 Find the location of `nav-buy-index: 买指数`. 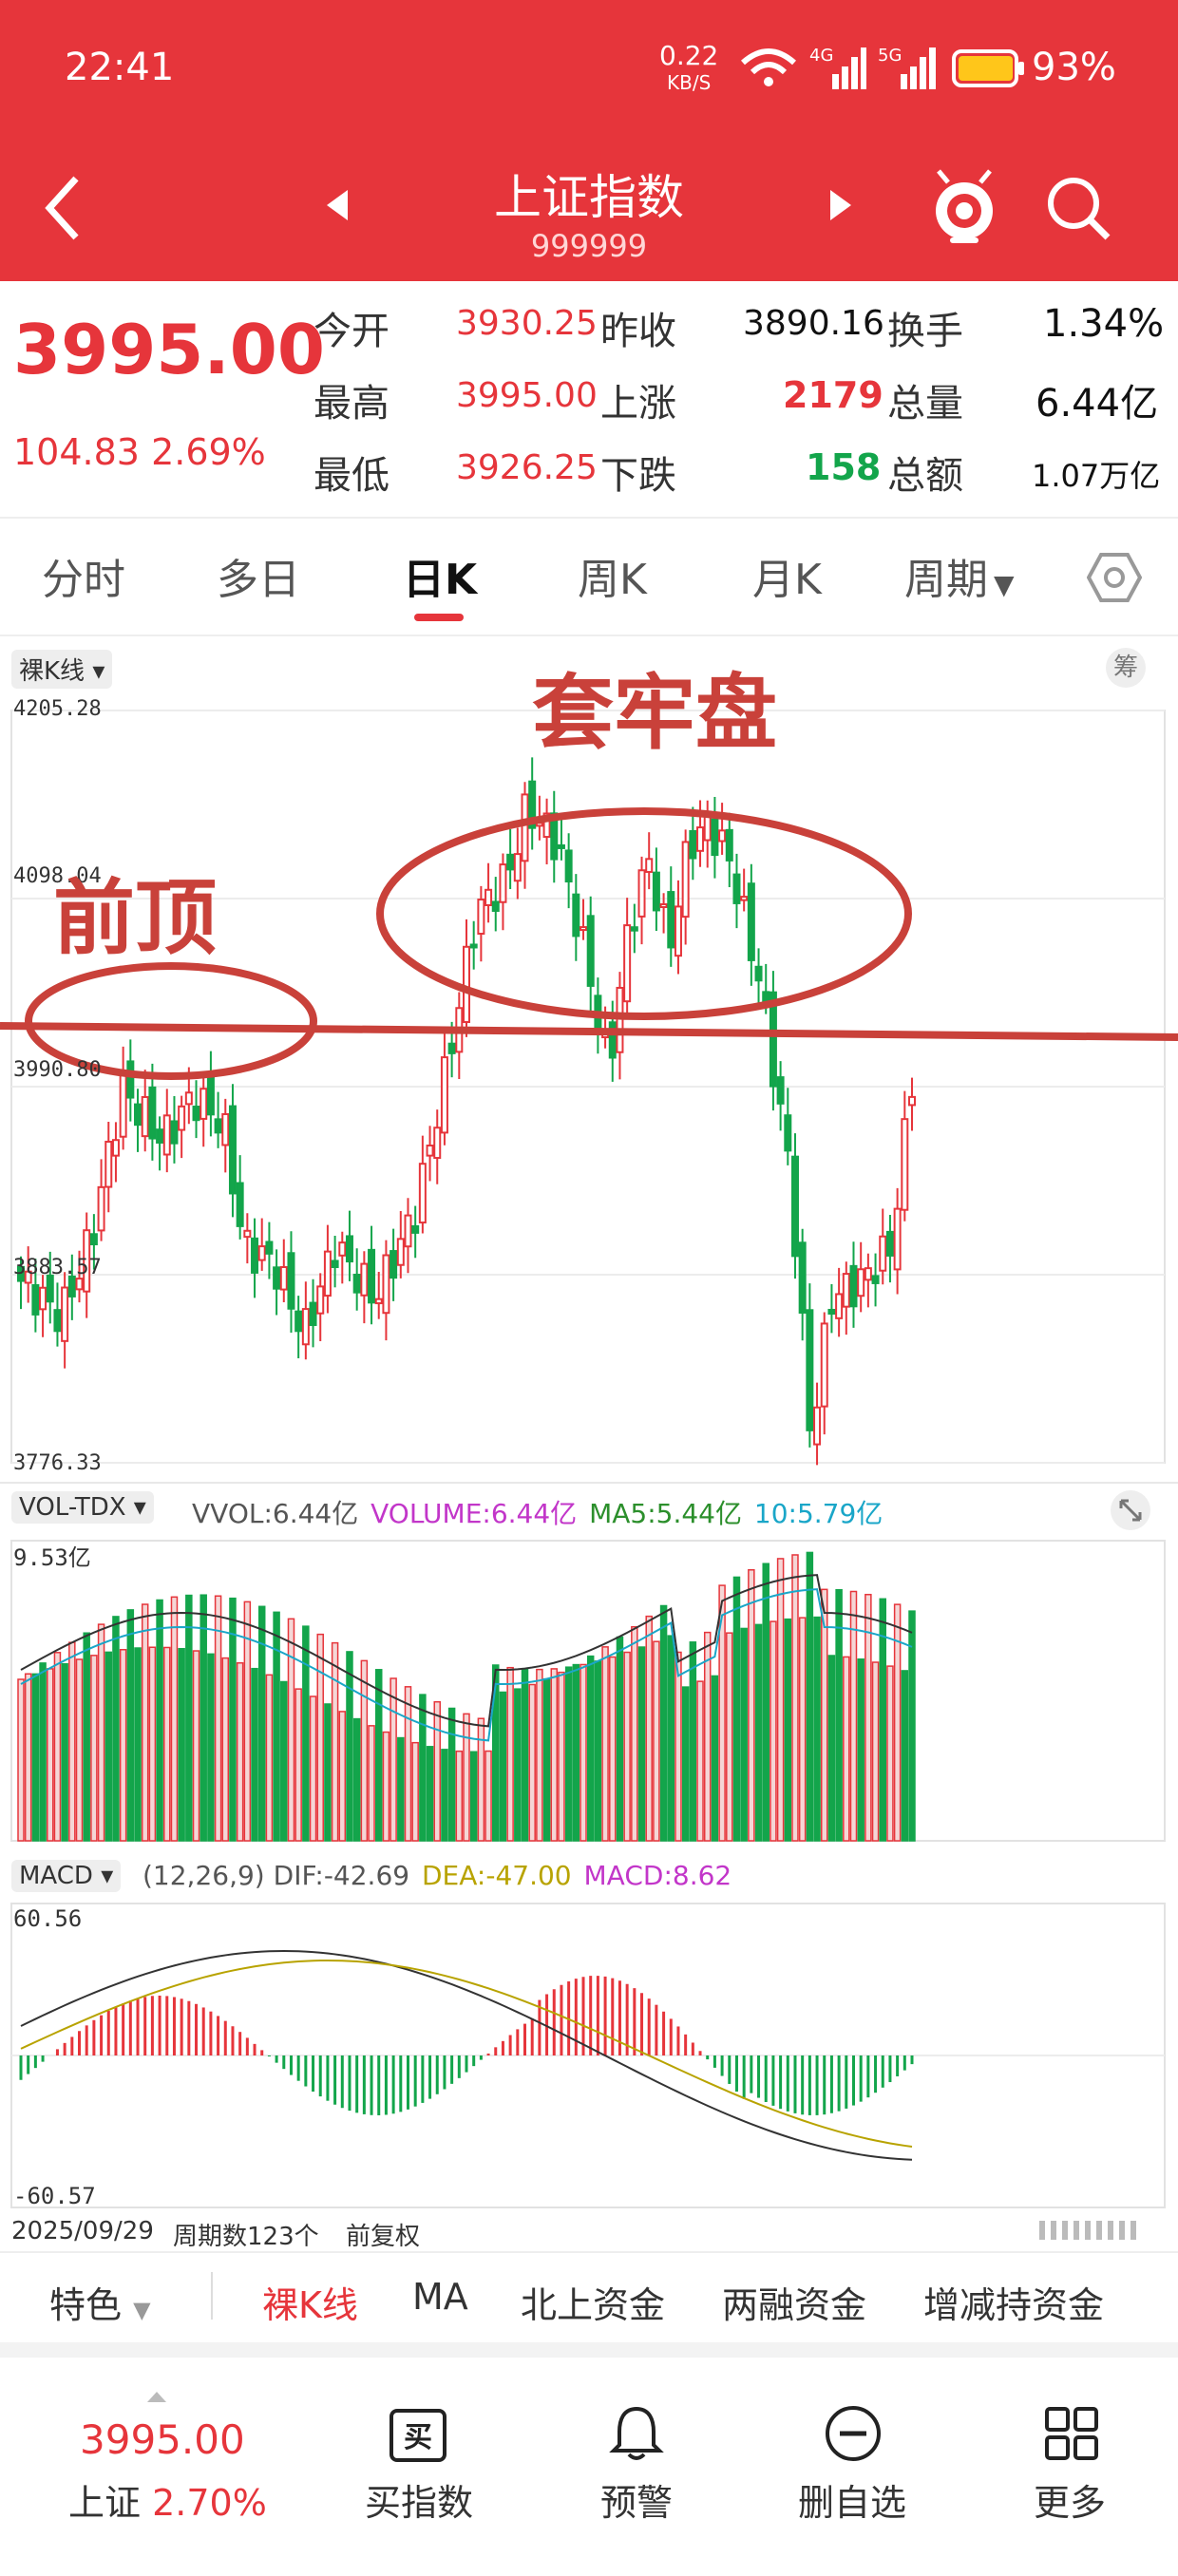

nav-buy-index: 买指数 is located at coordinates (419, 2499).